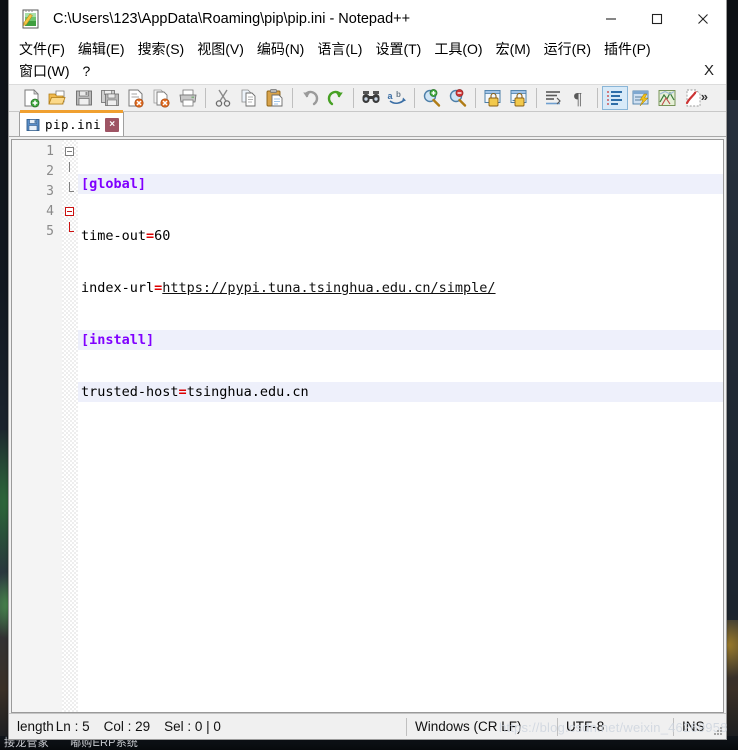  I want to click on ini-section-global: [global], so click(114, 184).